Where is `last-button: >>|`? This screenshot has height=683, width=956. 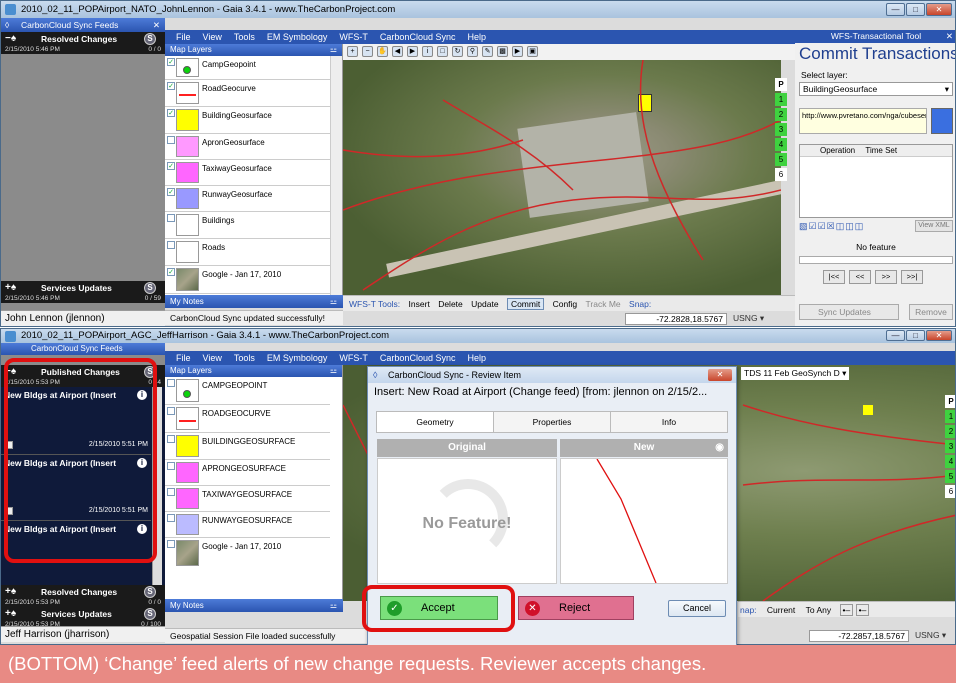
last-button: >>| is located at coordinates (912, 277).